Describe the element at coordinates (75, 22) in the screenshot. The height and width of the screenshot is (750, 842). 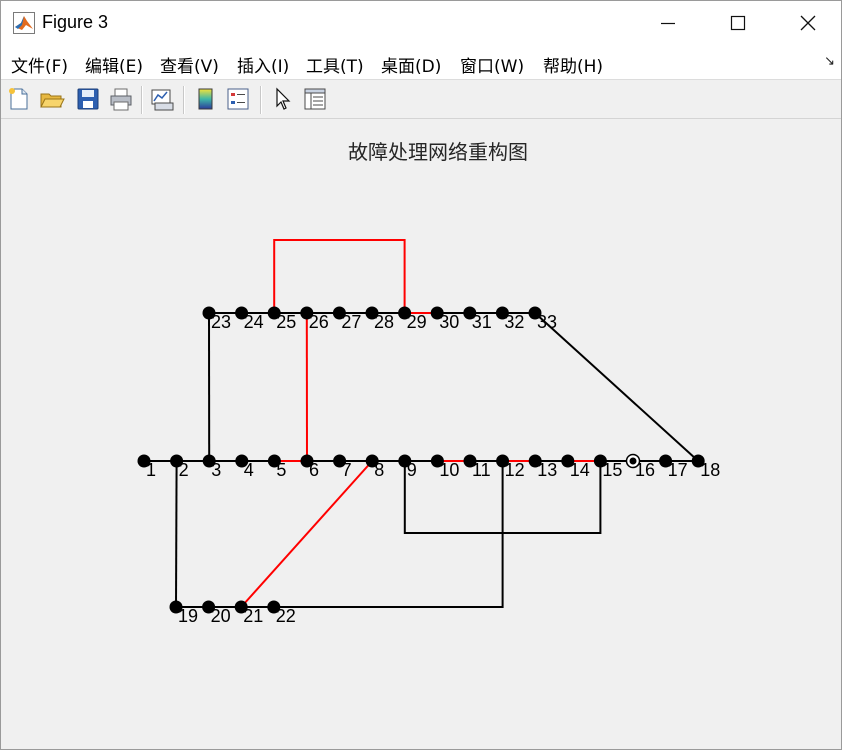
I see `window-title: Figure 3` at that location.